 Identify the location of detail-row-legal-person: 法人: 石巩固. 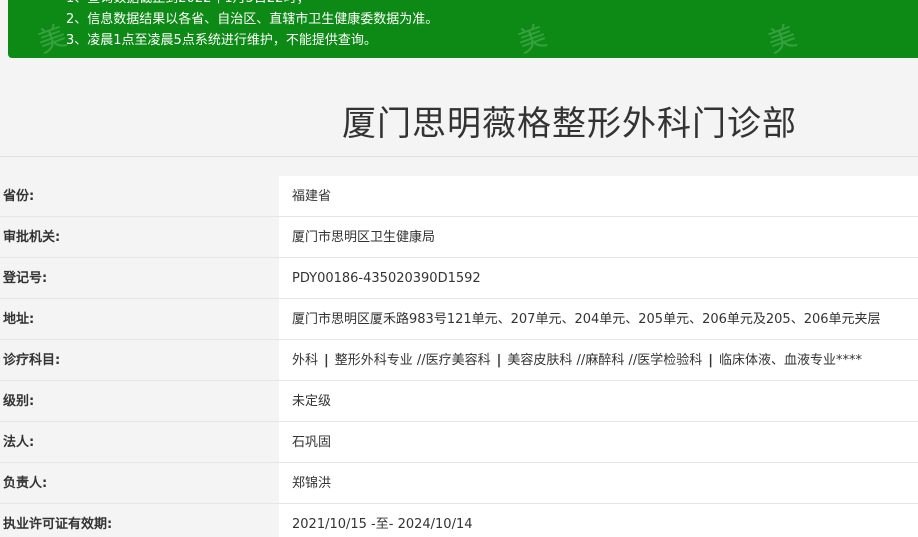
(459, 442).